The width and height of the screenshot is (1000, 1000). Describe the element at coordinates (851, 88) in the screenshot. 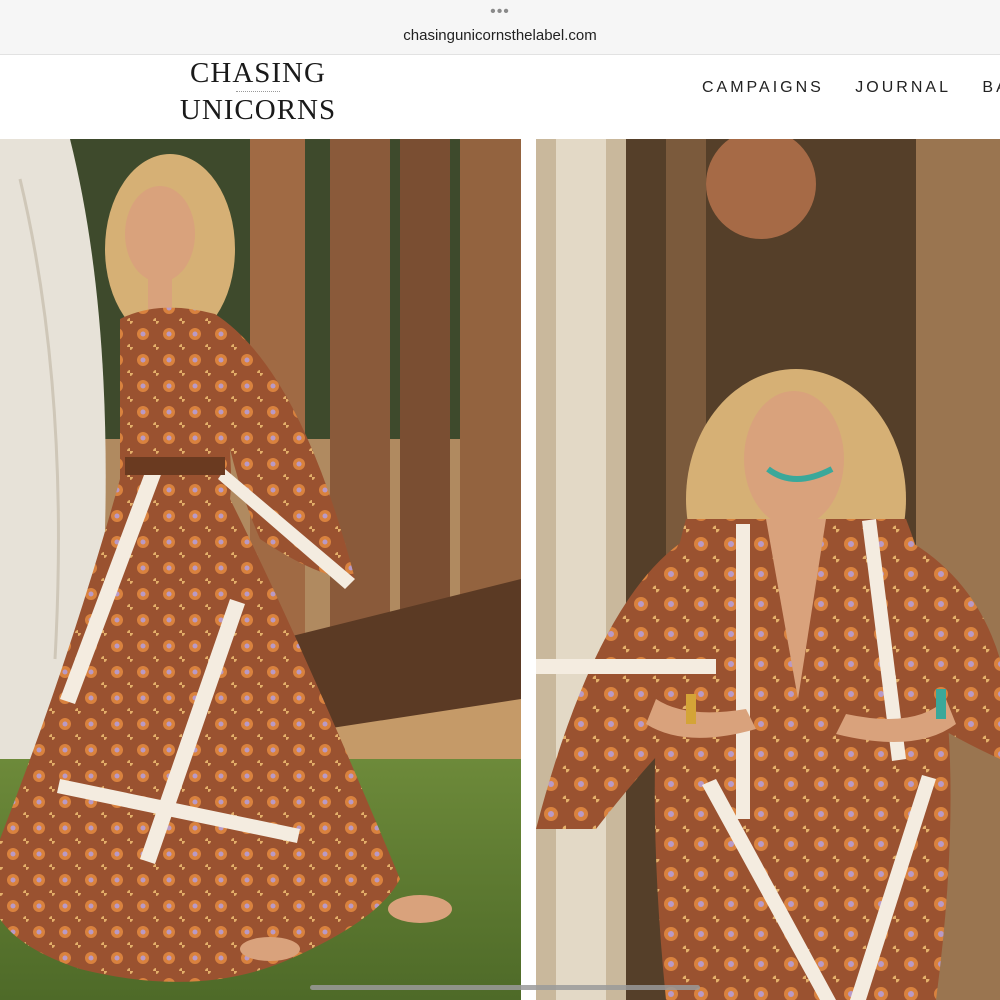

I see `main-nav: CAMPAIGNS JOURNAL BAG` at that location.